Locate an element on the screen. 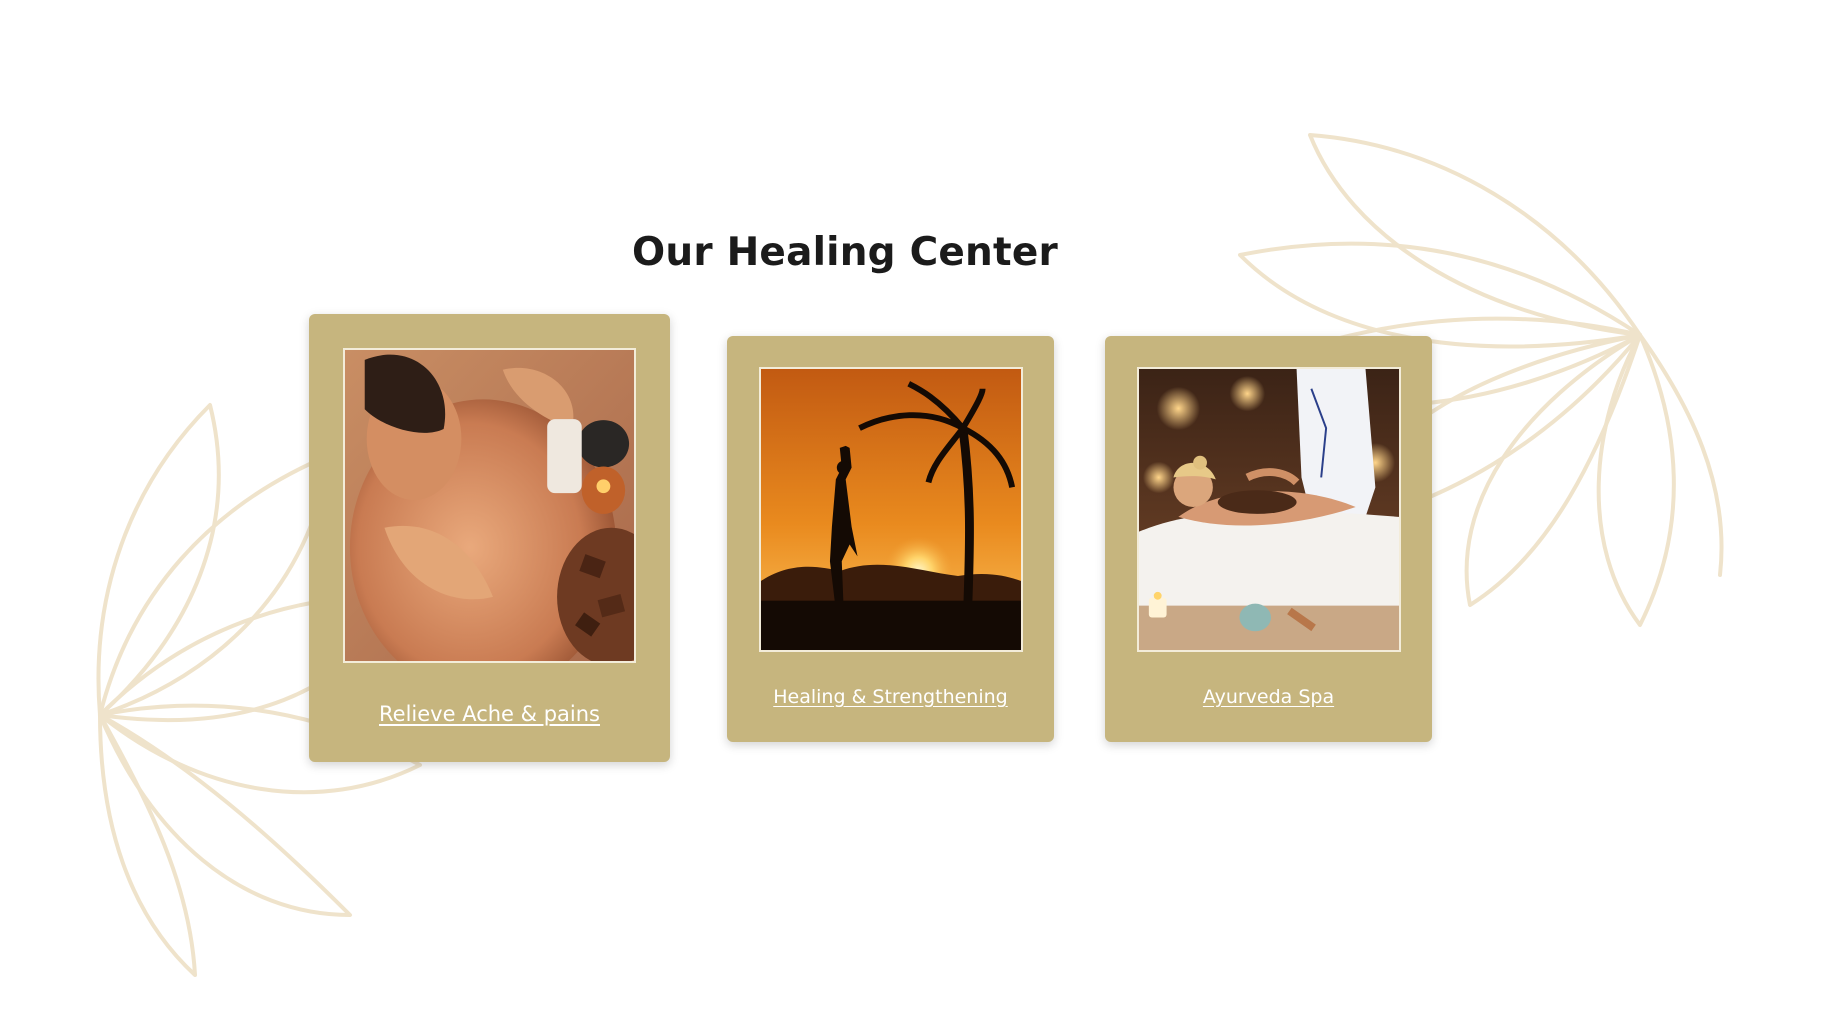 Image resolution: width=1831 pixels, height=1011 pixels. service-card-ayurveda-spa: Ayurveda Spa is located at coordinates (1268, 539).